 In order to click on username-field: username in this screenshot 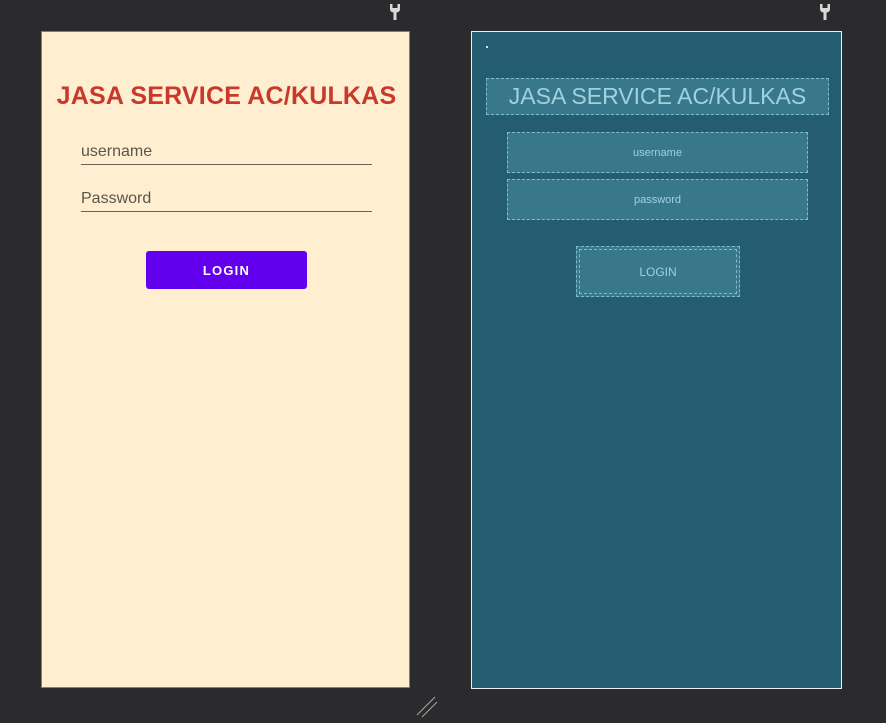, I will do `click(226, 153)`.